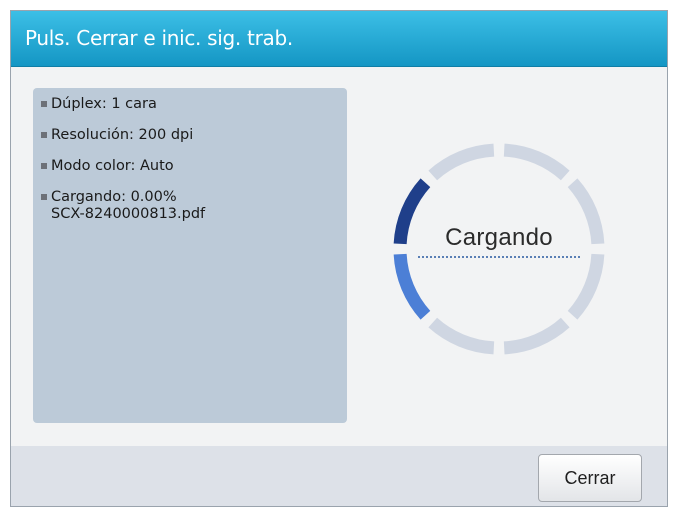  I want to click on loading-progress-text: Cargando: 0.00%, so click(114, 197).